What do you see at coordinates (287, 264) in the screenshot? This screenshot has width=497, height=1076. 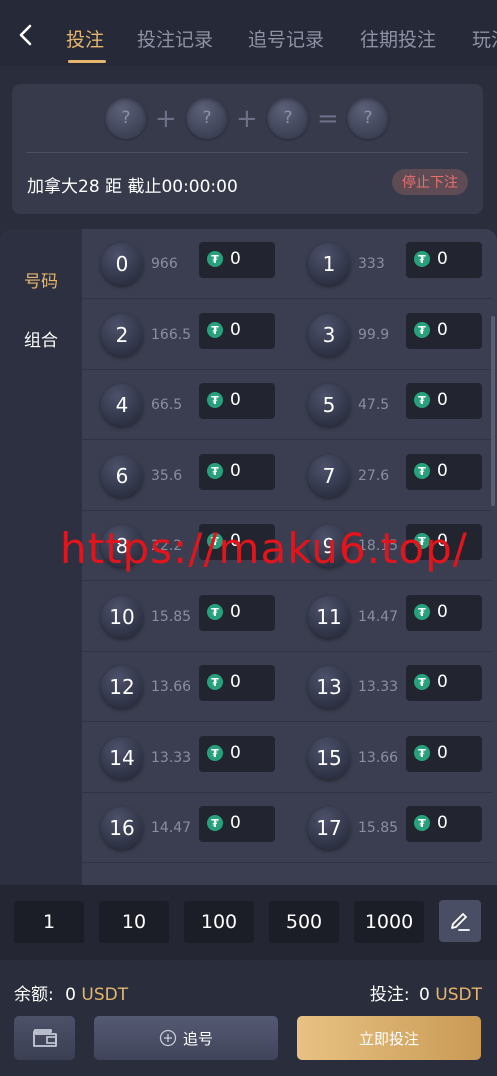 I see `number-row: 0 966 ₮ 0 1 333 ₮ 0` at bounding box center [287, 264].